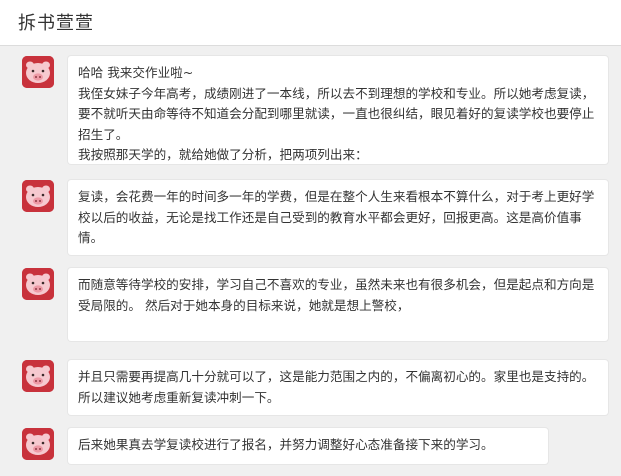  Describe the element at coordinates (136, 72) in the screenshot. I see `message-text-line: 哈哈 我来交作业啦~` at that location.